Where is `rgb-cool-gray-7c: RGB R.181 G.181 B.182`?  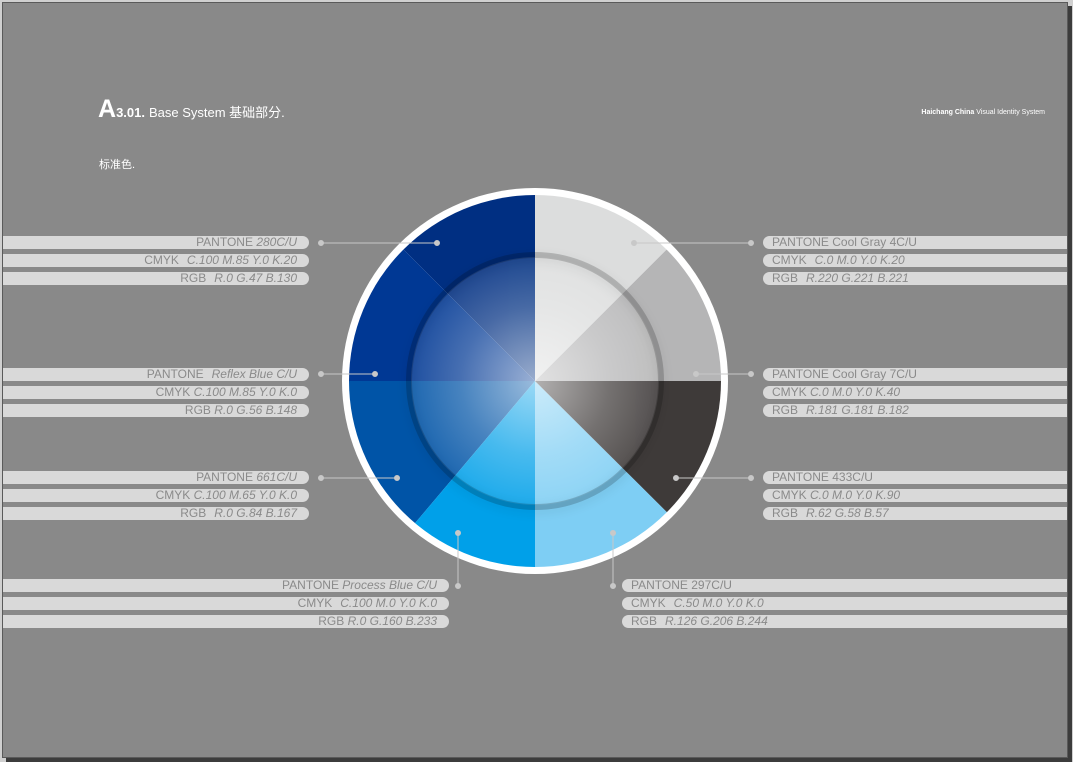
rgb-cool-gray-7c: RGB R.181 G.181 B.182 is located at coordinates (915, 410).